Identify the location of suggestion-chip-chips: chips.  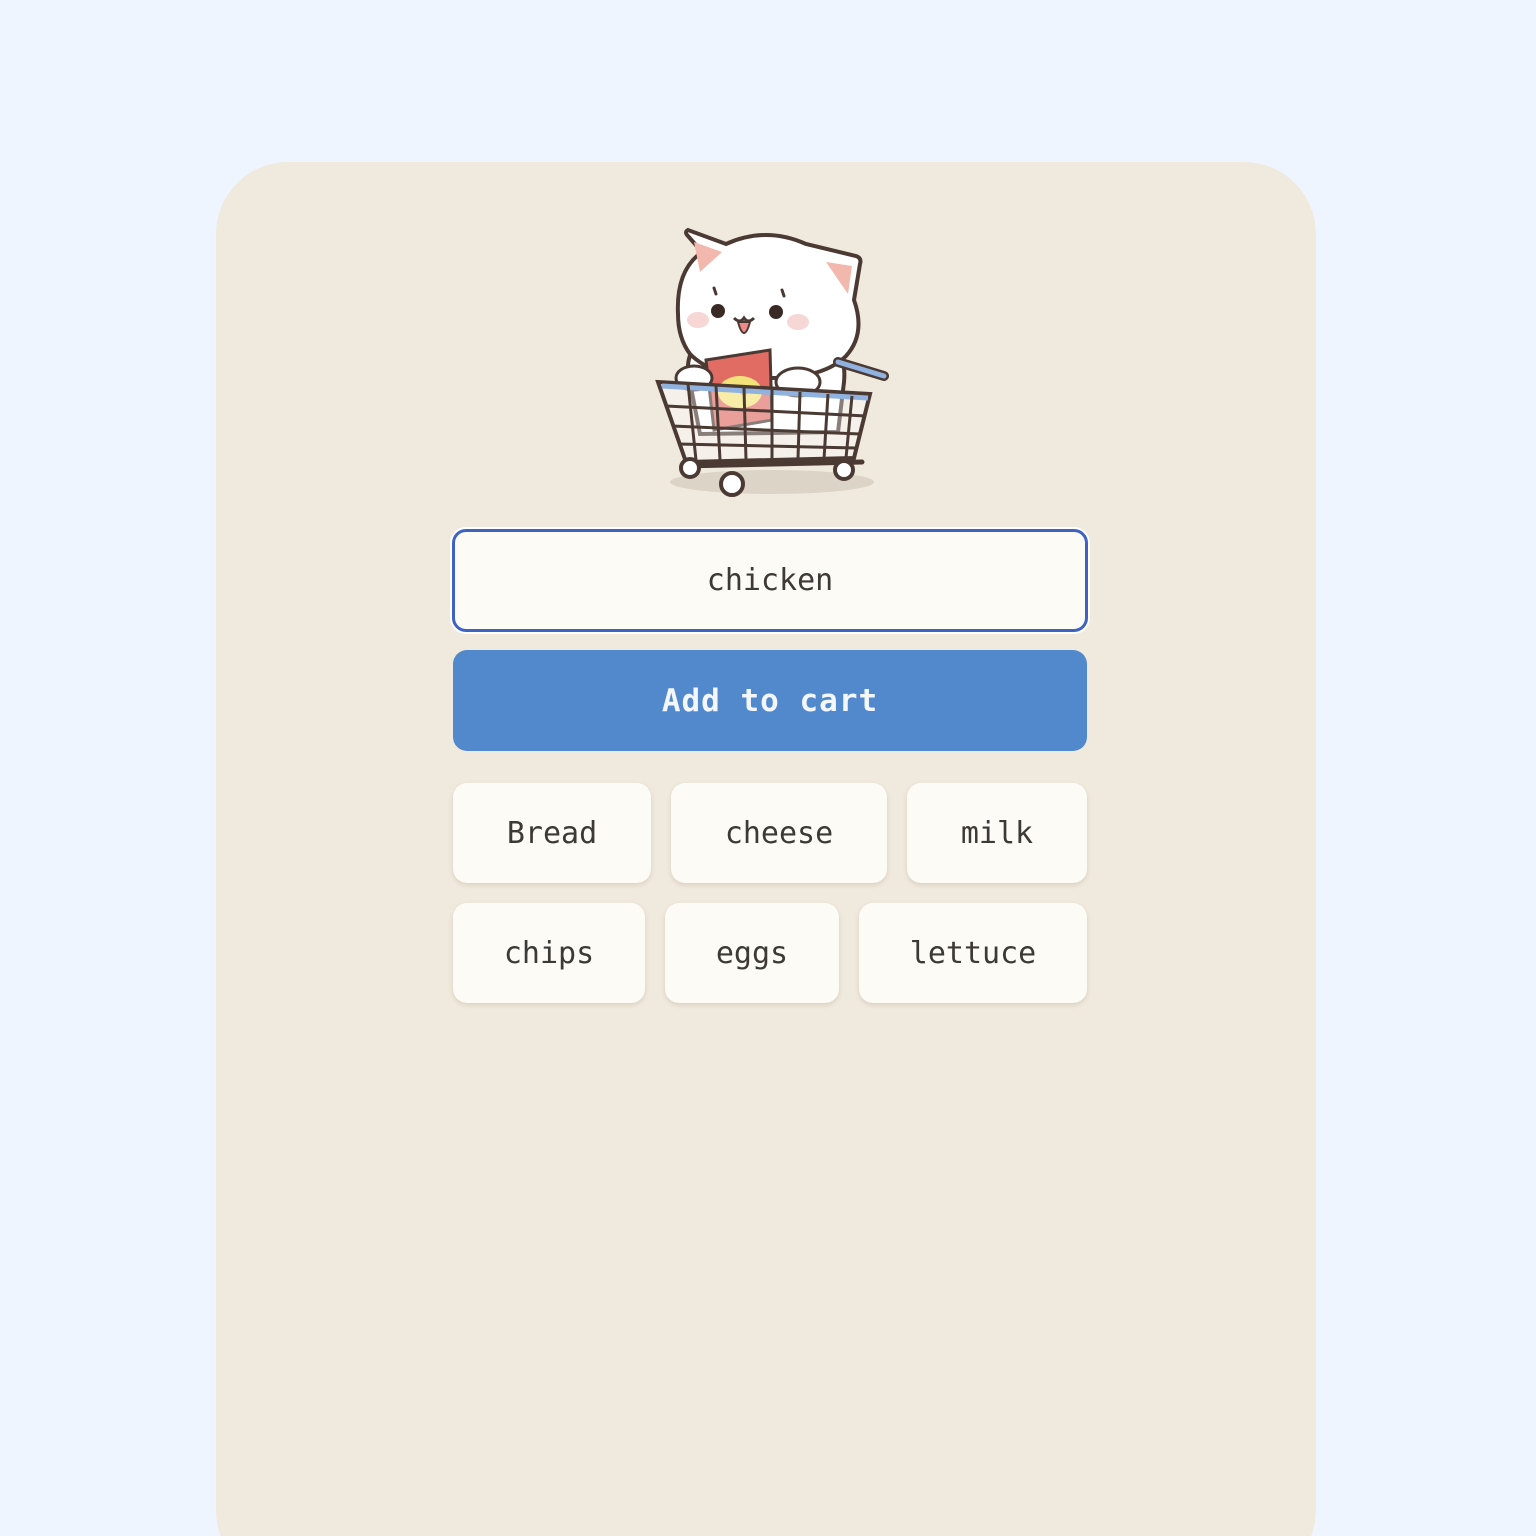
(549, 953).